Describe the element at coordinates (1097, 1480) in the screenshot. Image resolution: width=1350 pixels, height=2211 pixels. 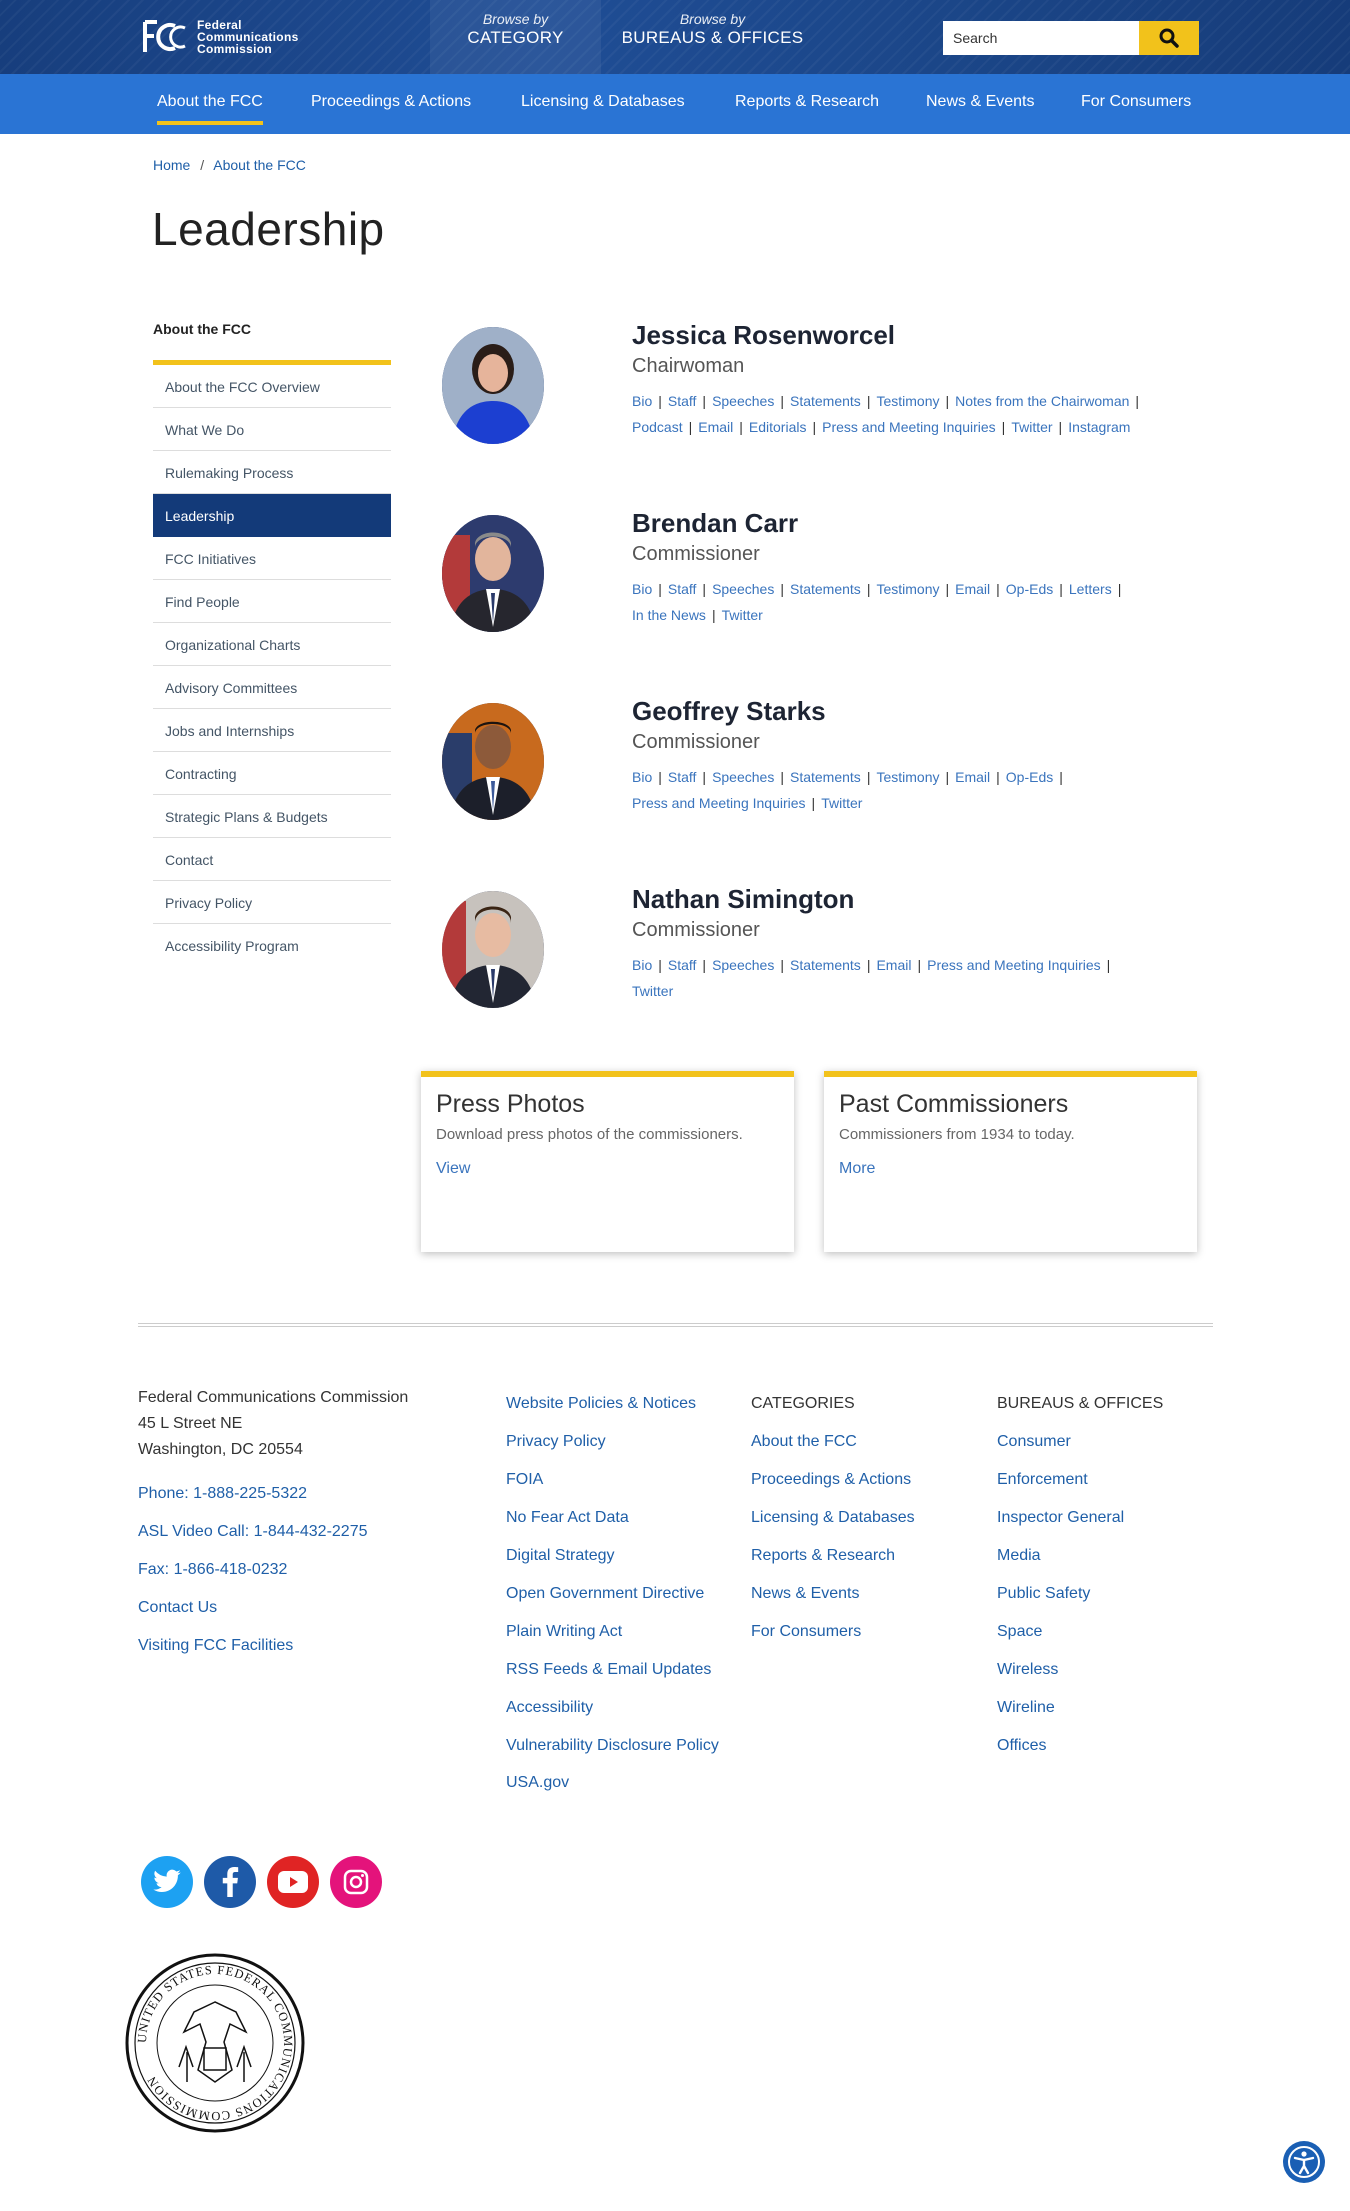
I see `footer-bureau-link: Enforcement` at that location.